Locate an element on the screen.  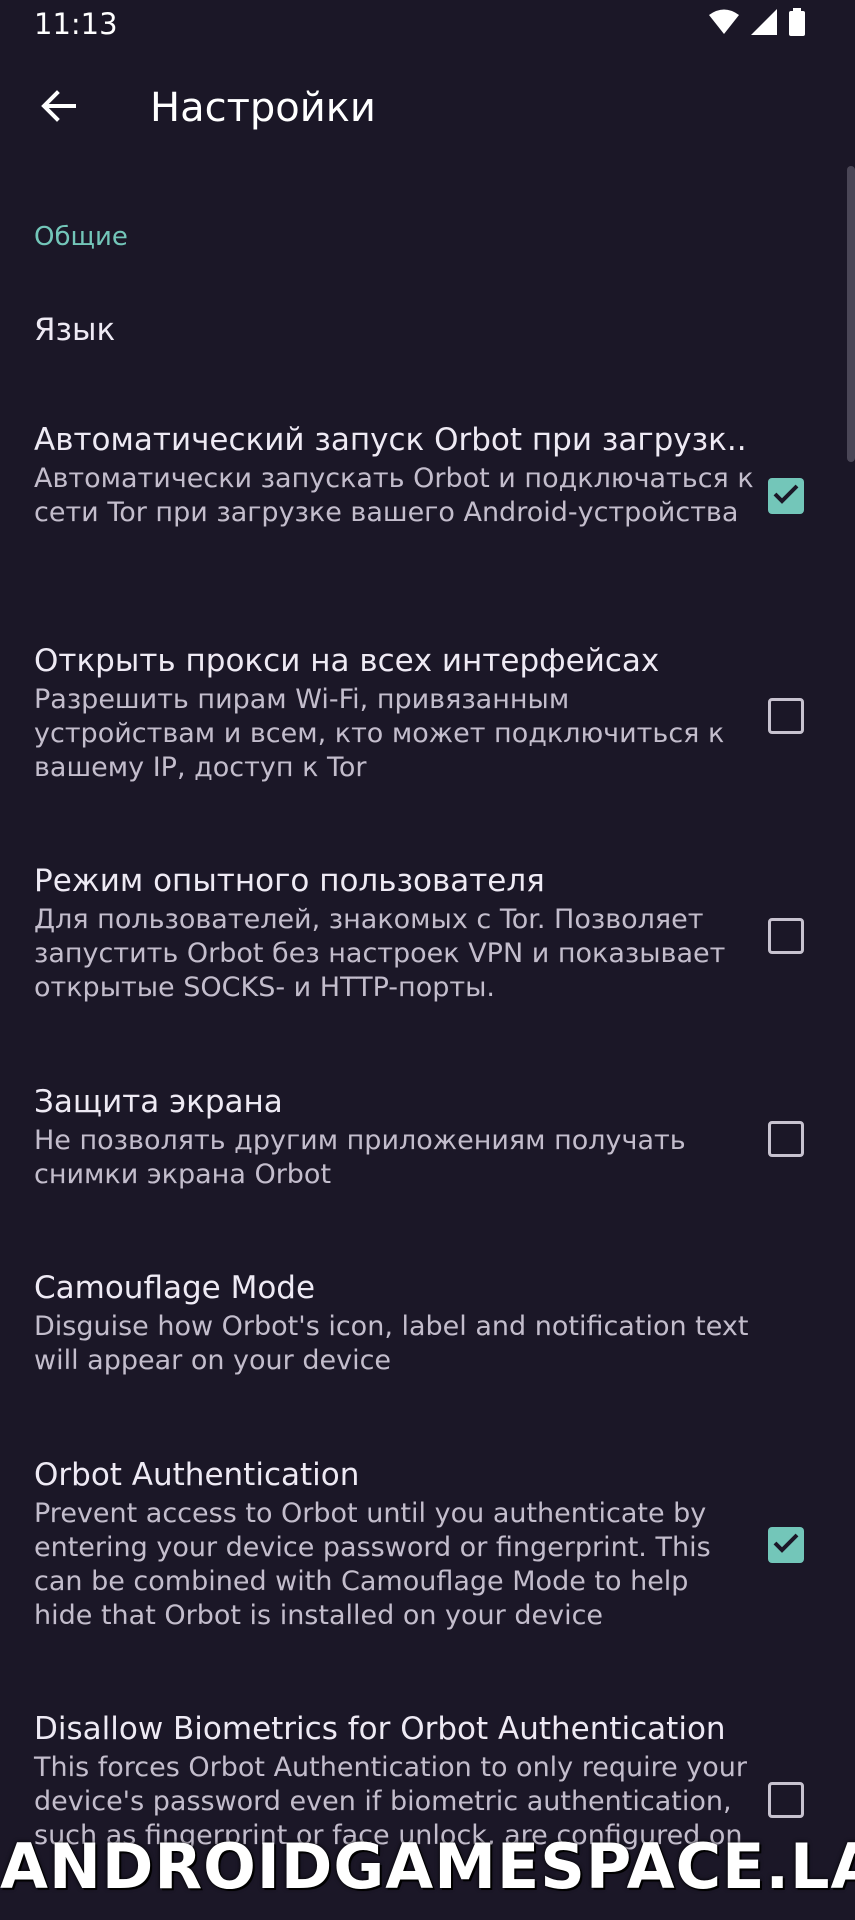
pref-language: Язык is located at coordinates (394, 330).